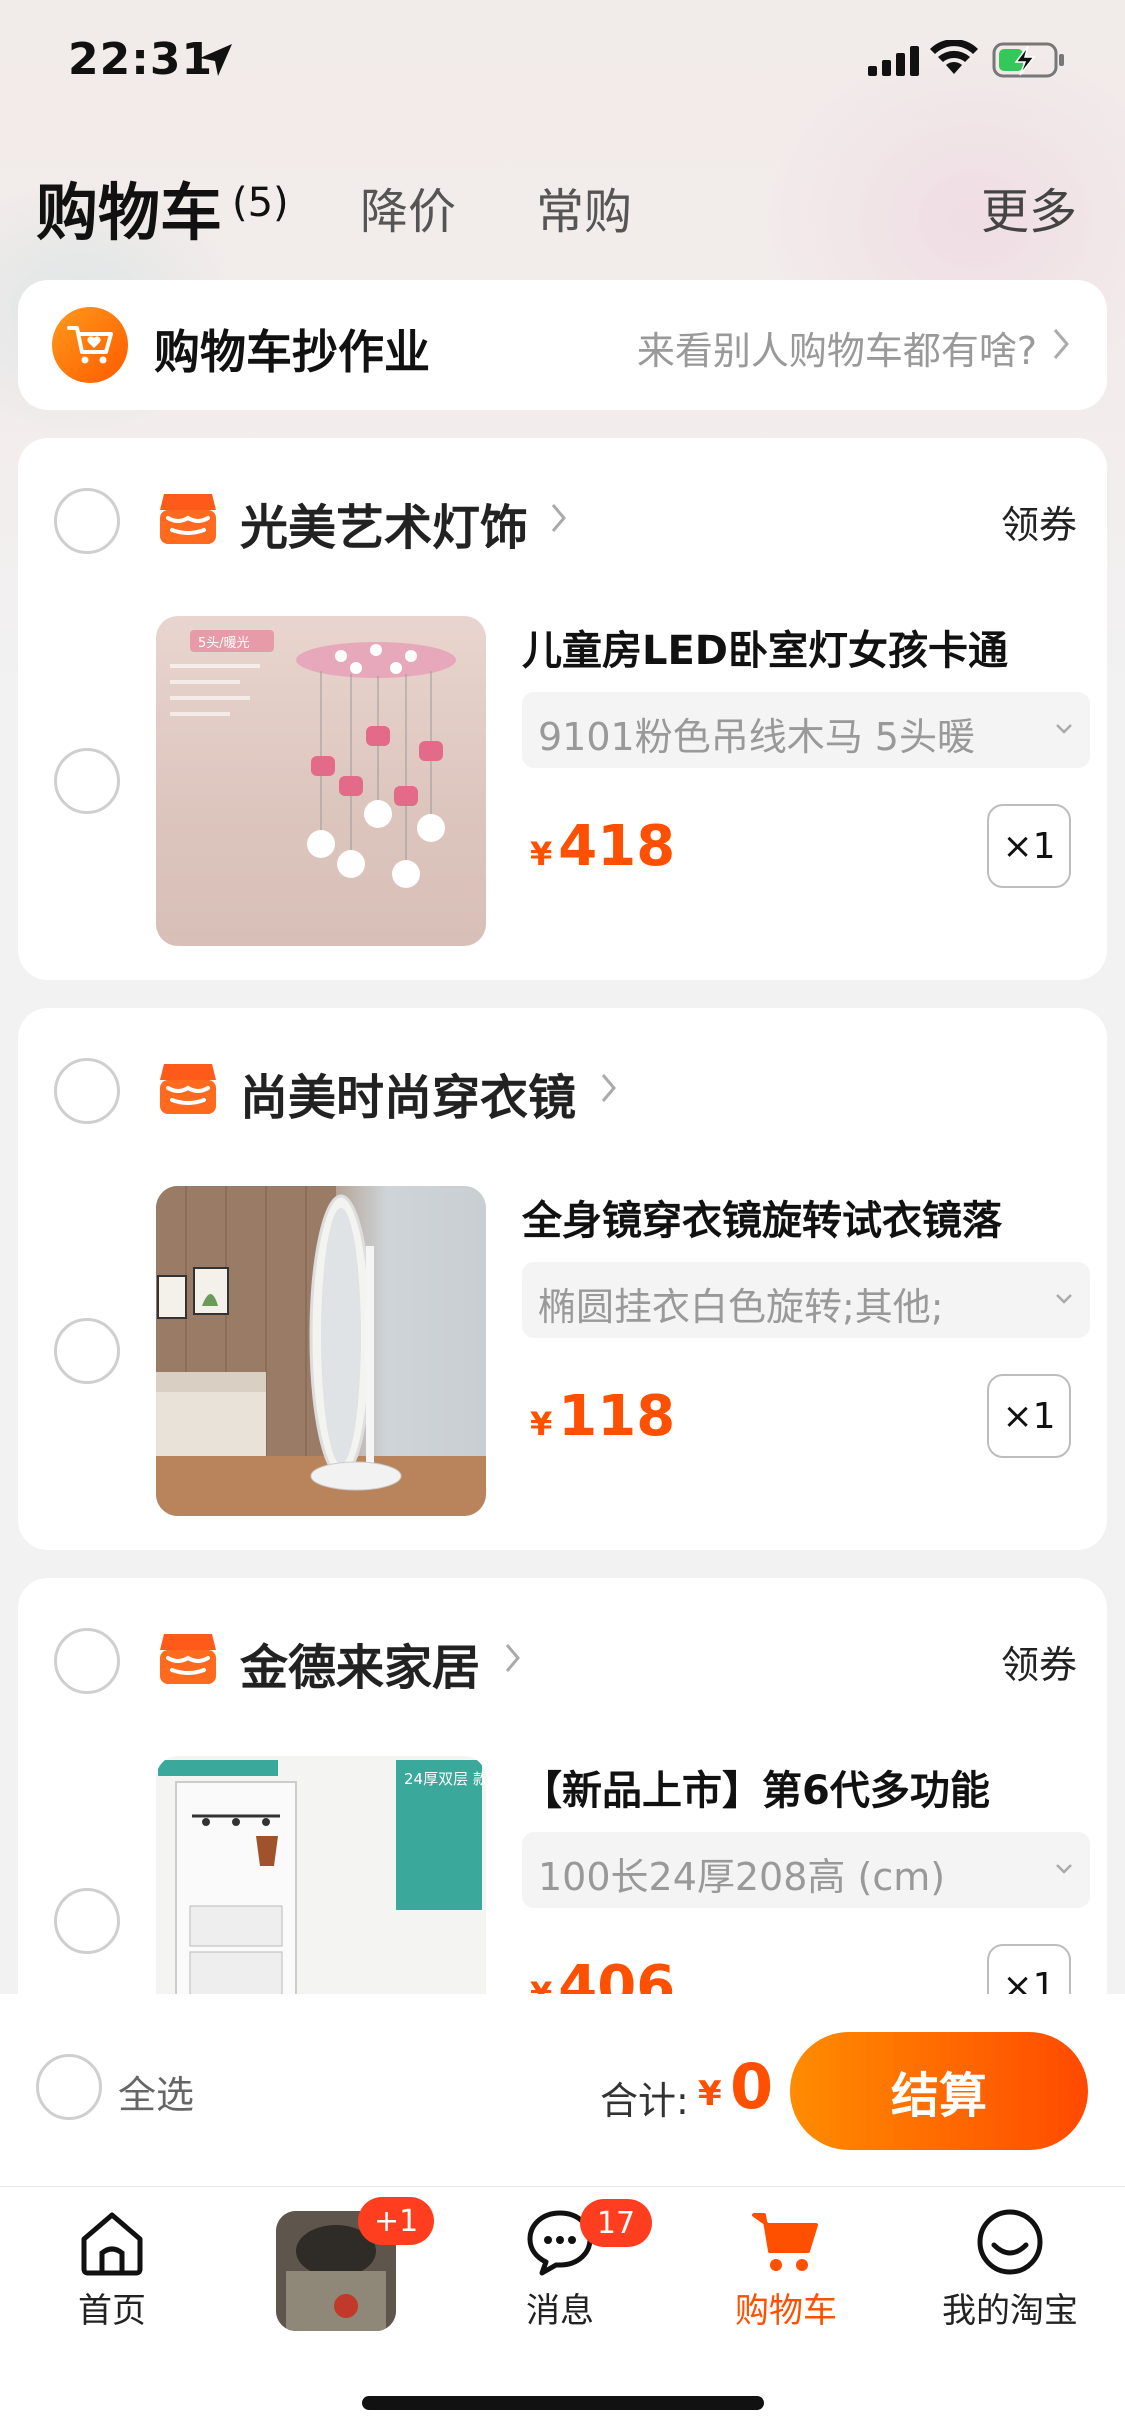 The width and height of the screenshot is (1125, 2436). Describe the element at coordinates (617, 1416) in the screenshot. I see `price-value: 118` at that location.